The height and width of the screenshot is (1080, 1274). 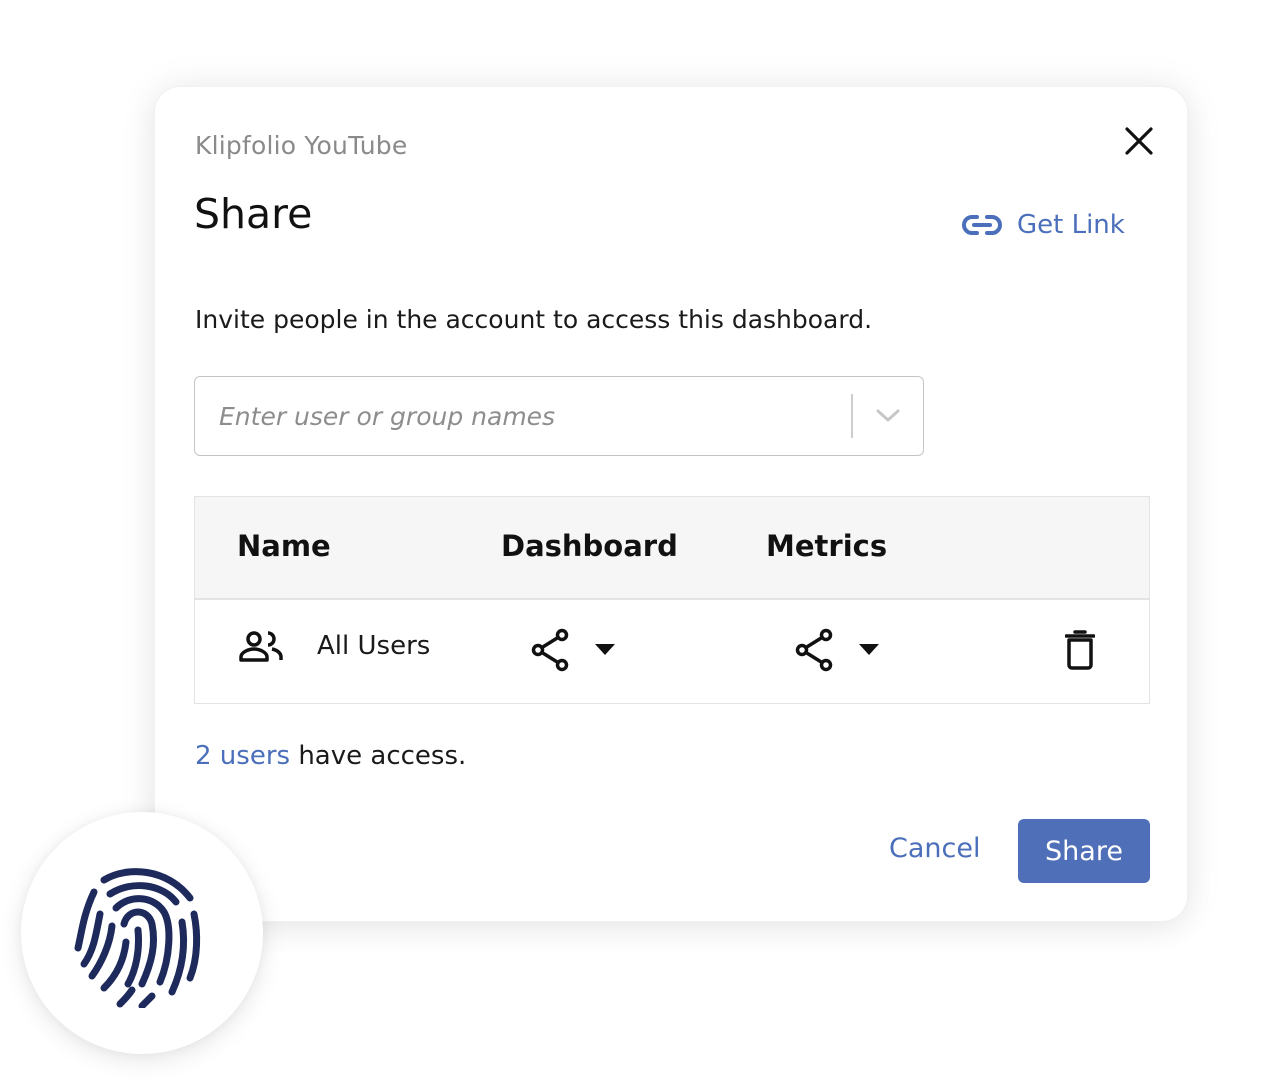 What do you see at coordinates (284, 546) in the screenshot?
I see `column-header-name: Name` at bounding box center [284, 546].